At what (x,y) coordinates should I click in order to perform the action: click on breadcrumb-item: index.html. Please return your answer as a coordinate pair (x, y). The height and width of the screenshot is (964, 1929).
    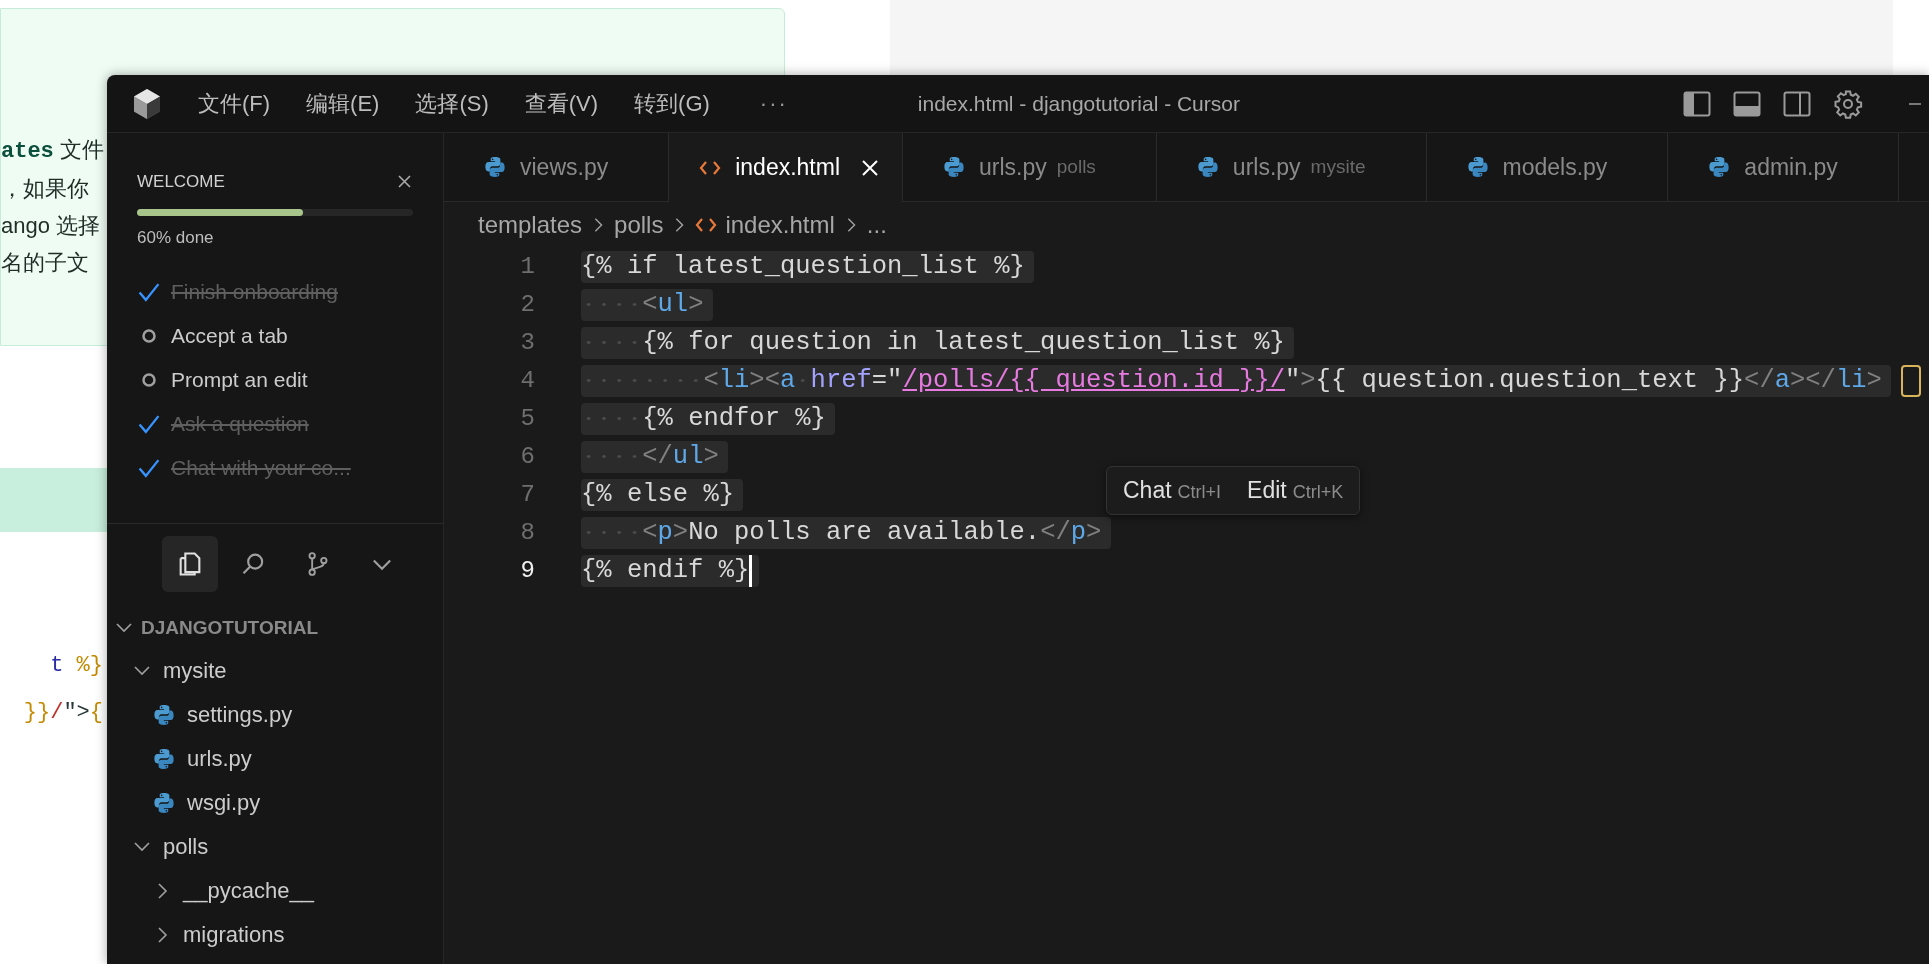
    Looking at the image, I should click on (780, 225).